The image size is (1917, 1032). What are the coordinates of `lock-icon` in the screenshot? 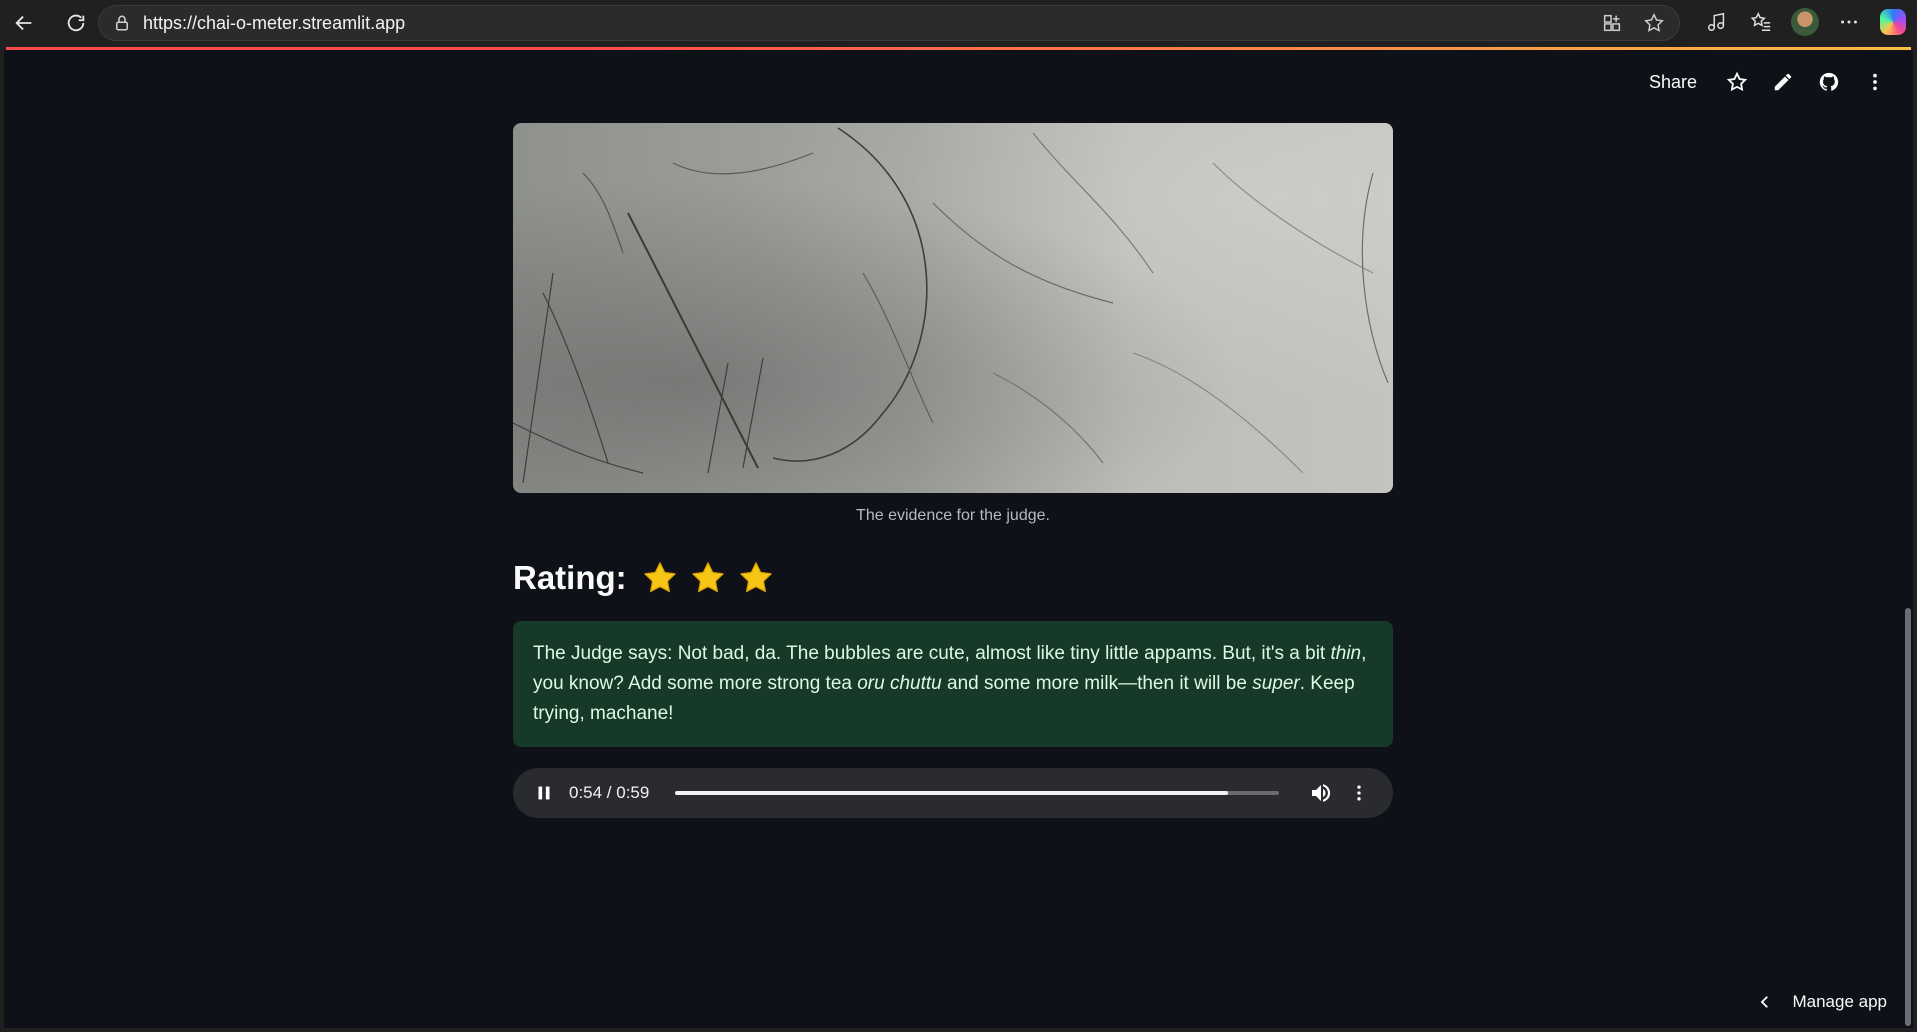 It's located at (122, 23).